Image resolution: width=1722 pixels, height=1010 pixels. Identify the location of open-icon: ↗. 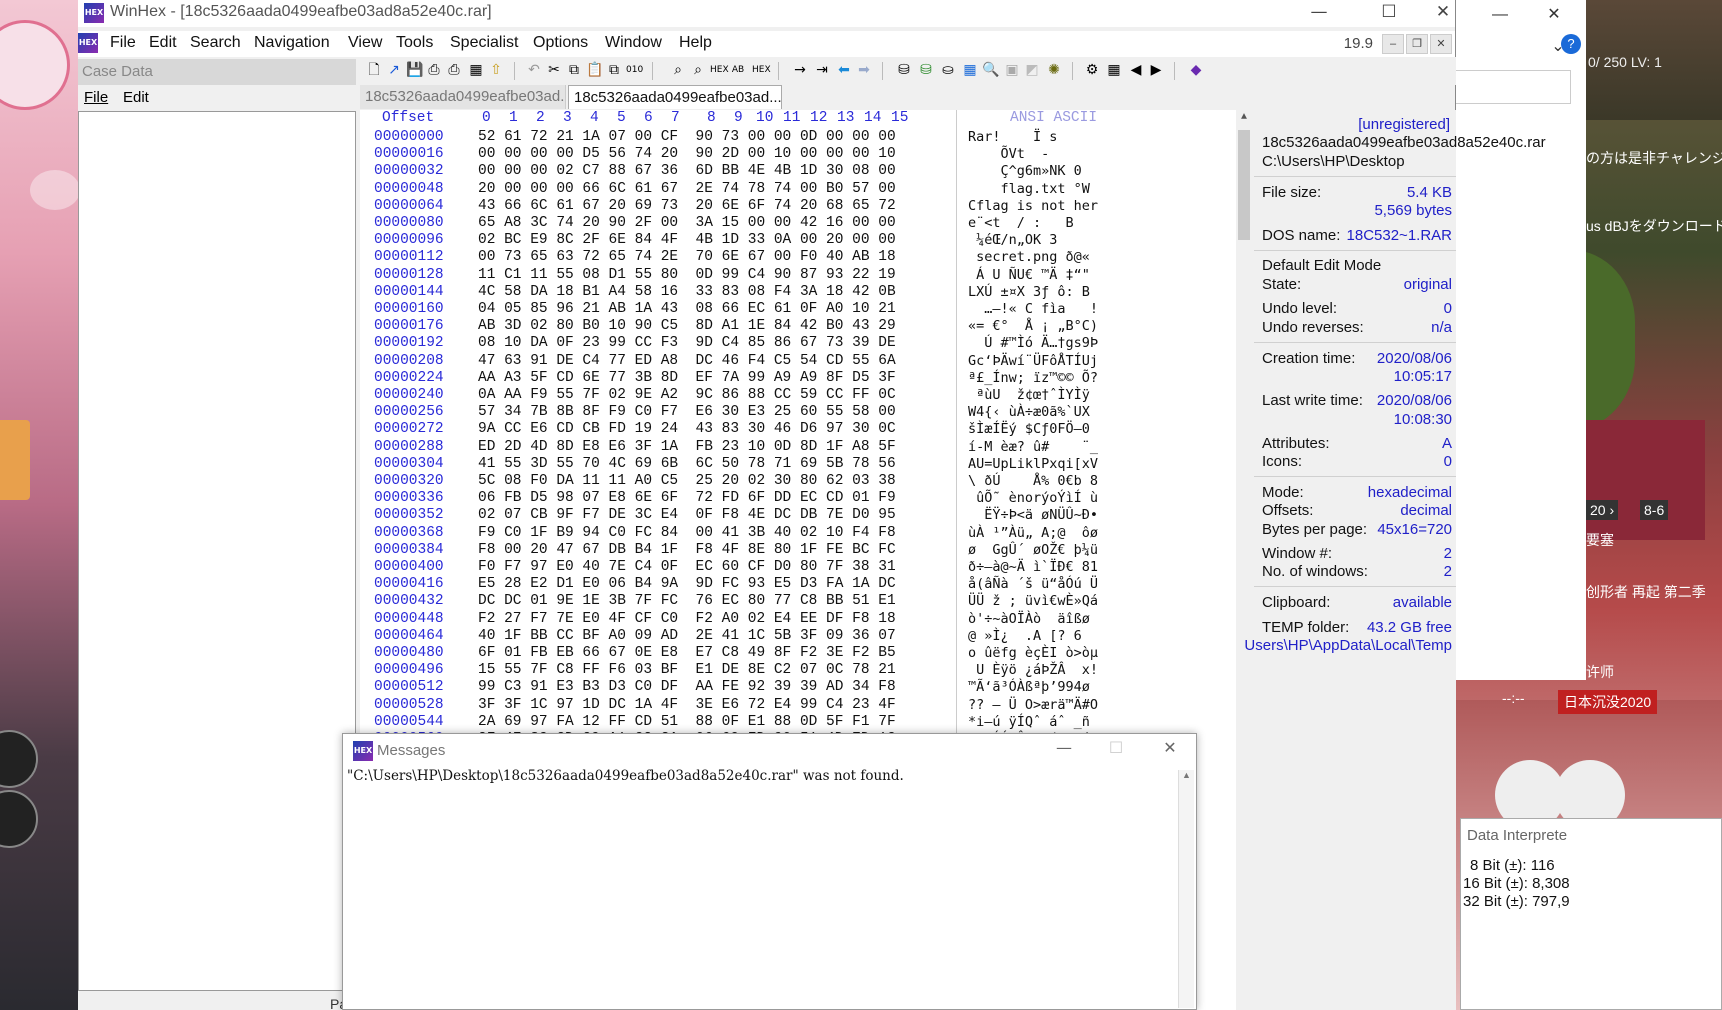
(394, 70).